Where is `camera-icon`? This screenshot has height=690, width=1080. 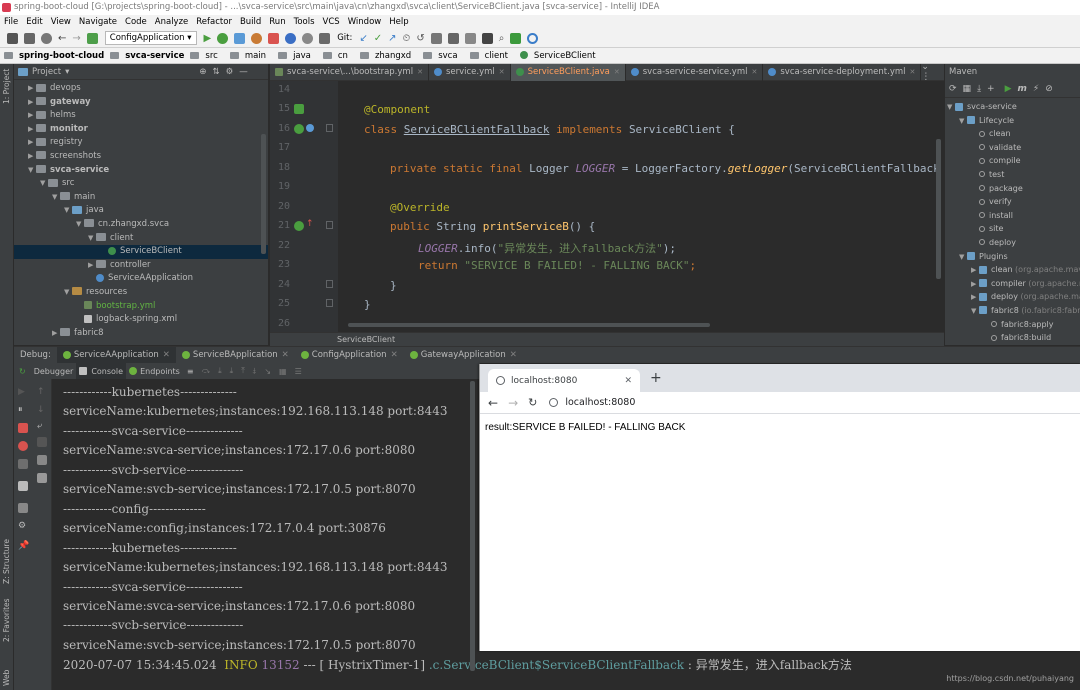
camera-icon is located at coordinates (23, 486).